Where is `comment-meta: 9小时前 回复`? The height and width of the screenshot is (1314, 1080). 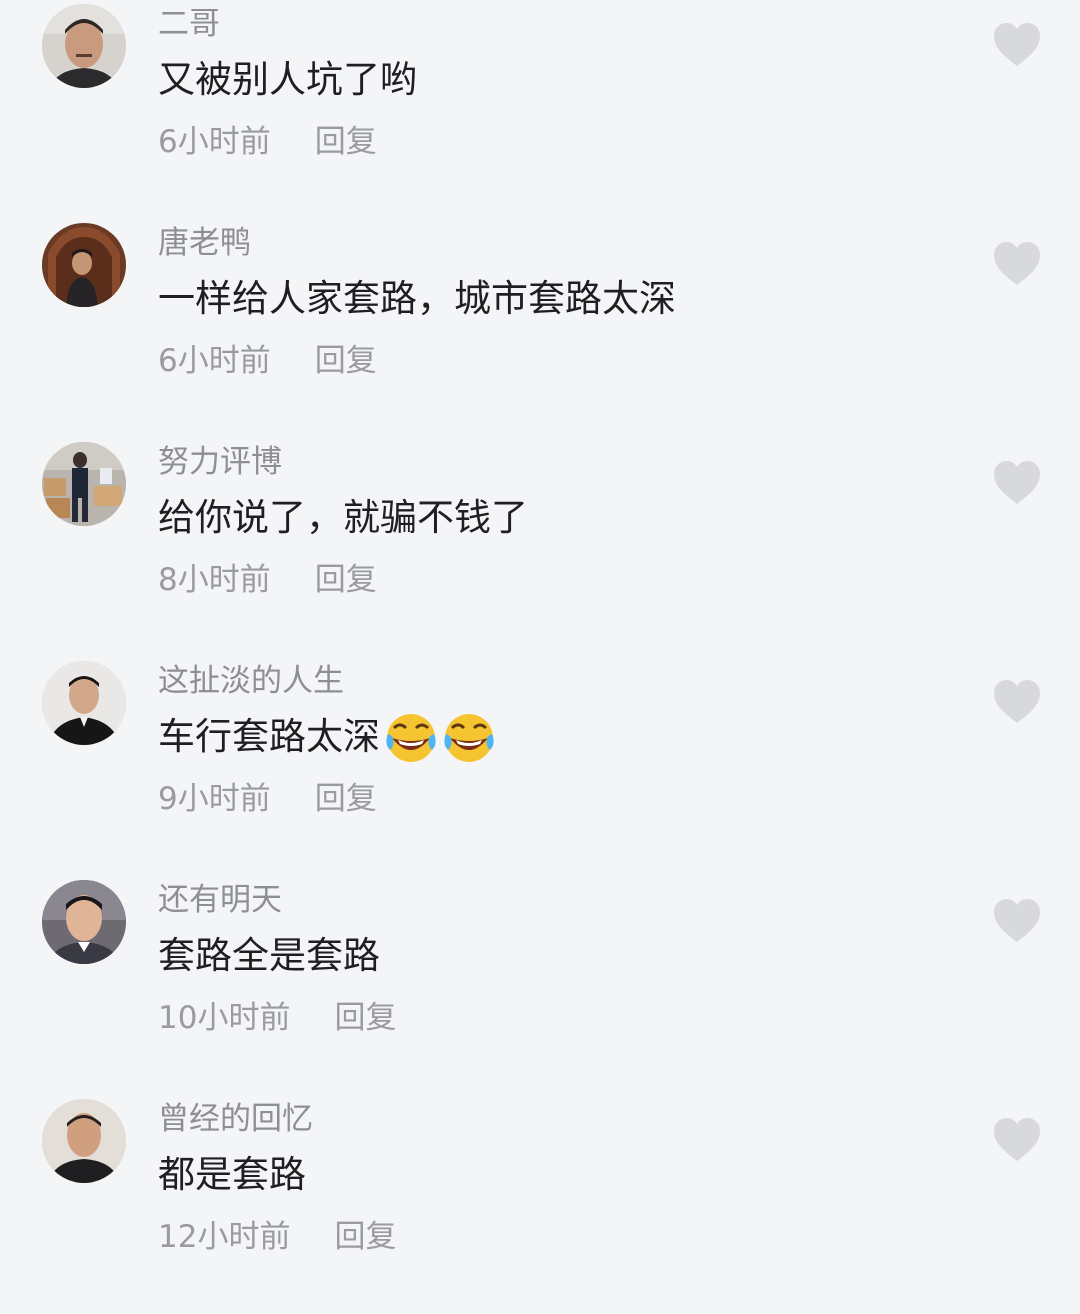
comment-meta: 9小时前 回复 is located at coordinates (267, 795).